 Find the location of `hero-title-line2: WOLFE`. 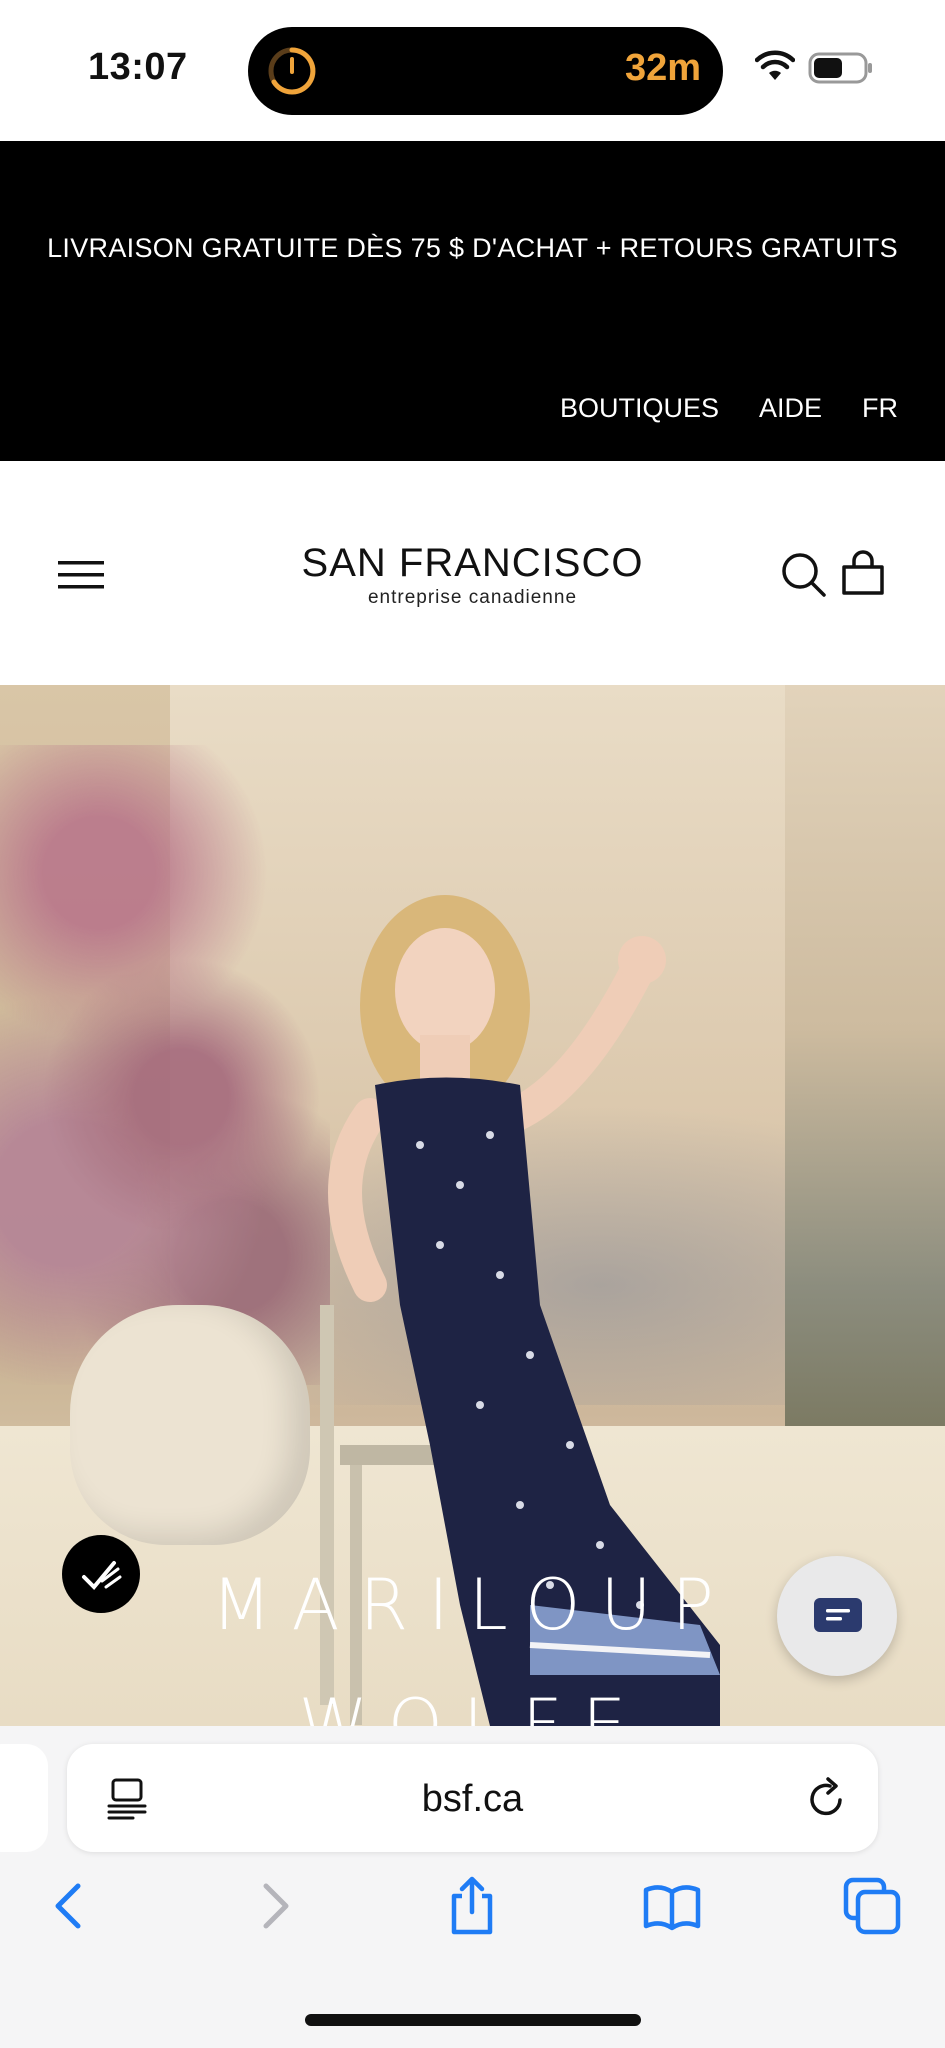

hero-title-line2: WOLFE is located at coordinates (472, 1705).